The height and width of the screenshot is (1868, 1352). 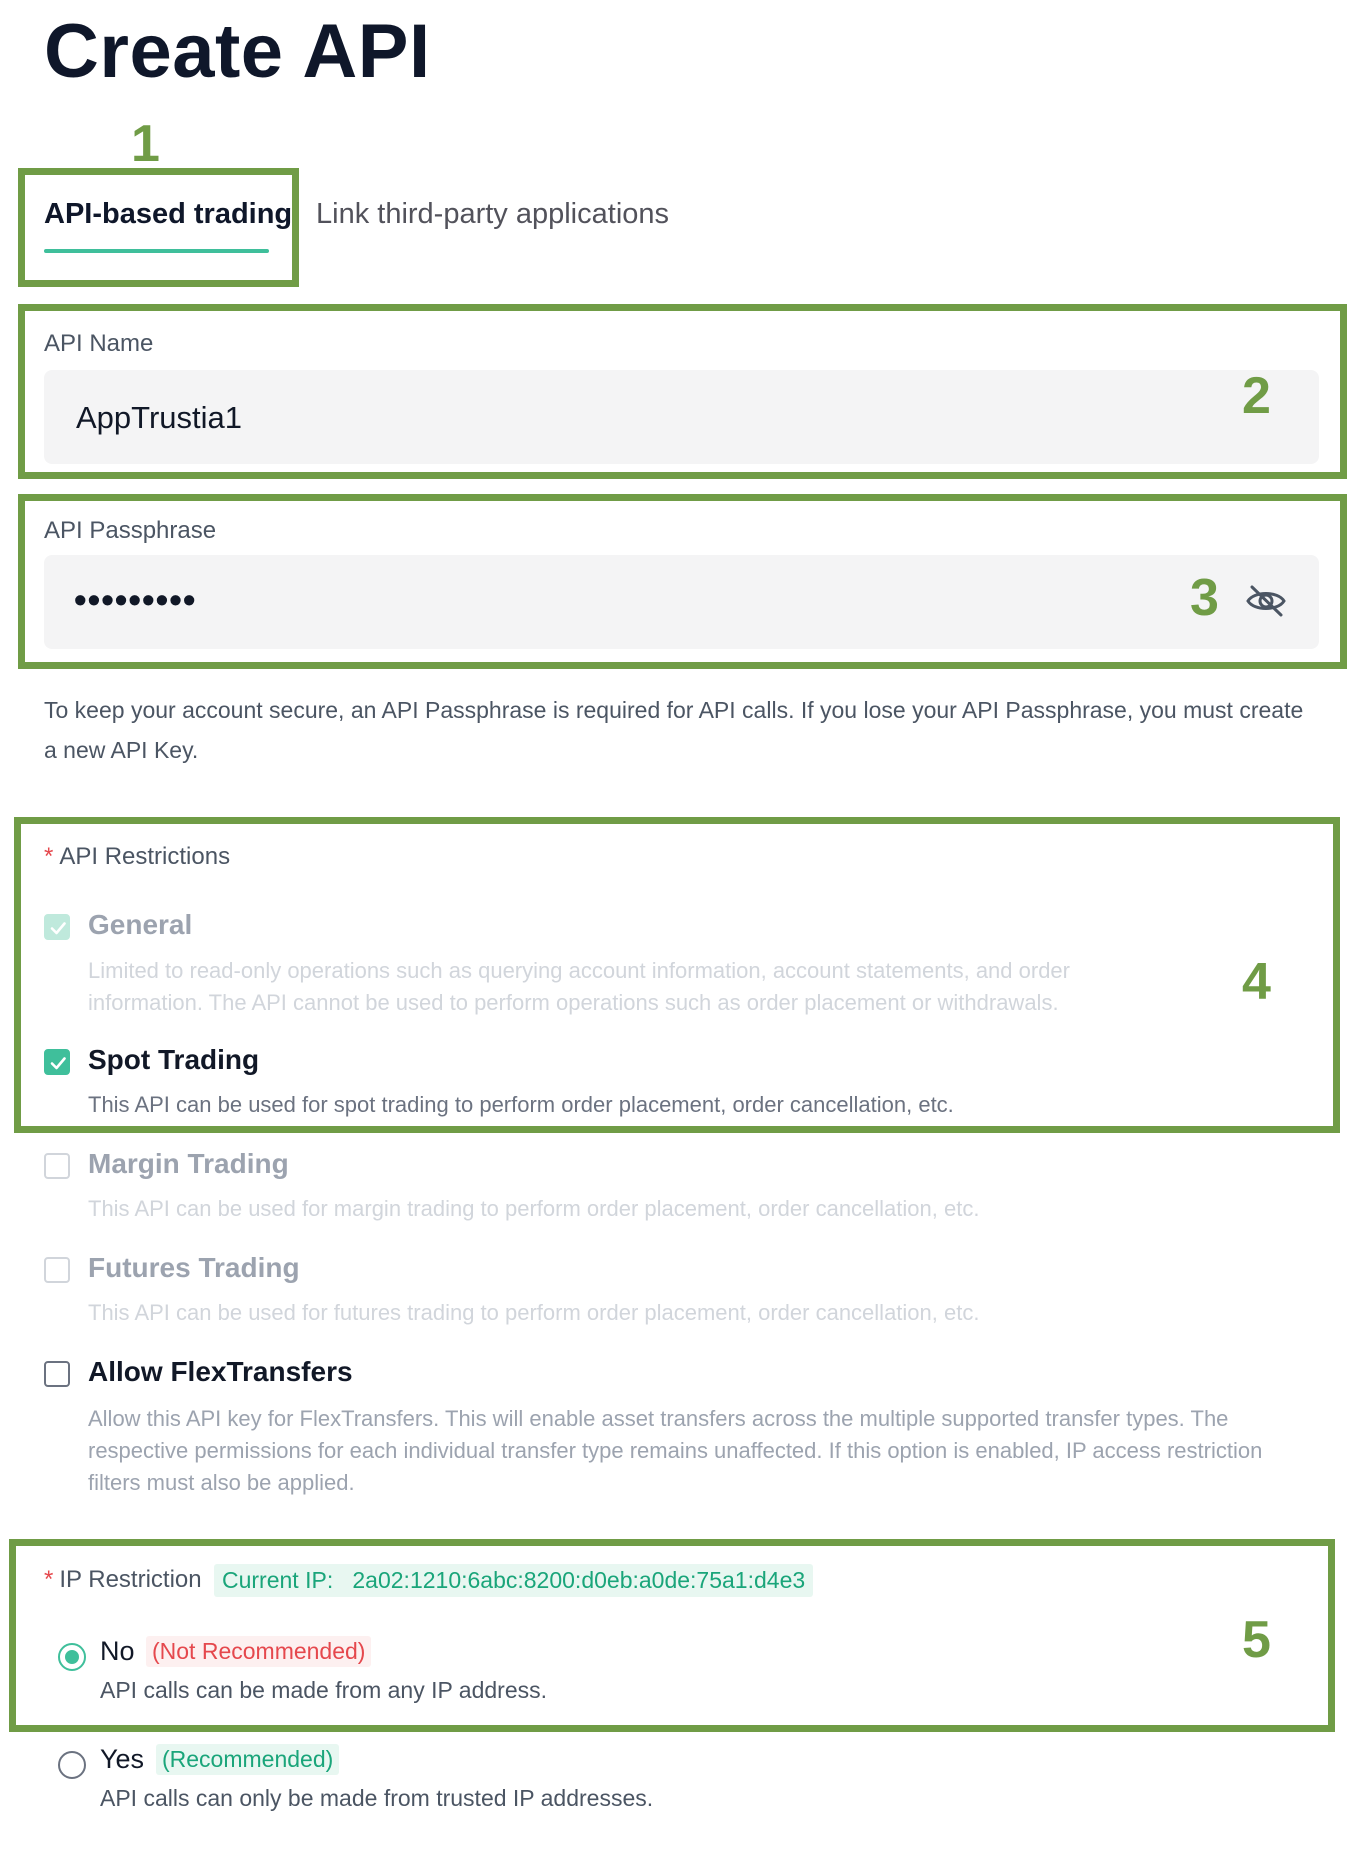 What do you see at coordinates (168, 214) in the screenshot?
I see `tab-api-based-trading: API-based trading` at bounding box center [168, 214].